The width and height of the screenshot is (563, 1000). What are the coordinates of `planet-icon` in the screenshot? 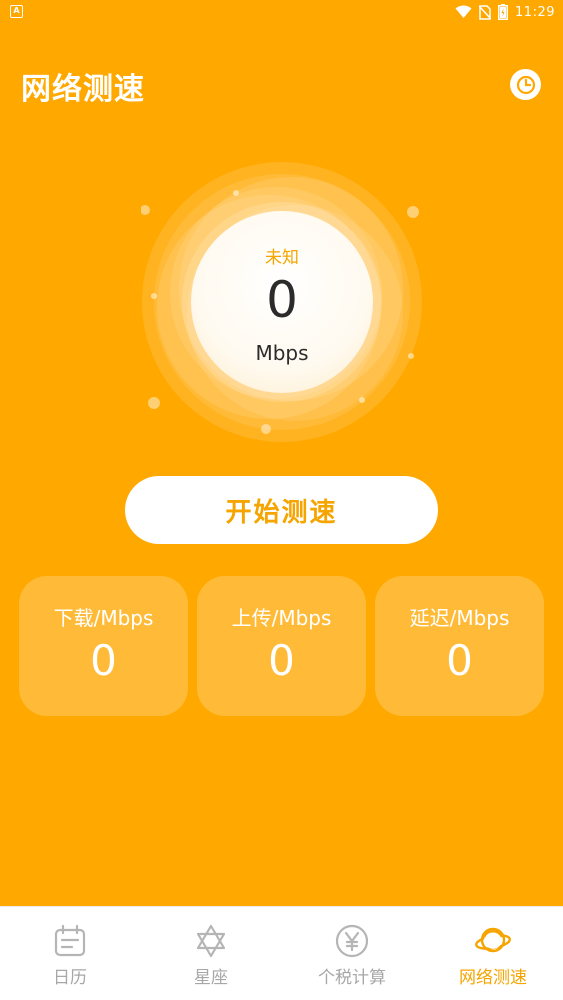 It's located at (493, 940).